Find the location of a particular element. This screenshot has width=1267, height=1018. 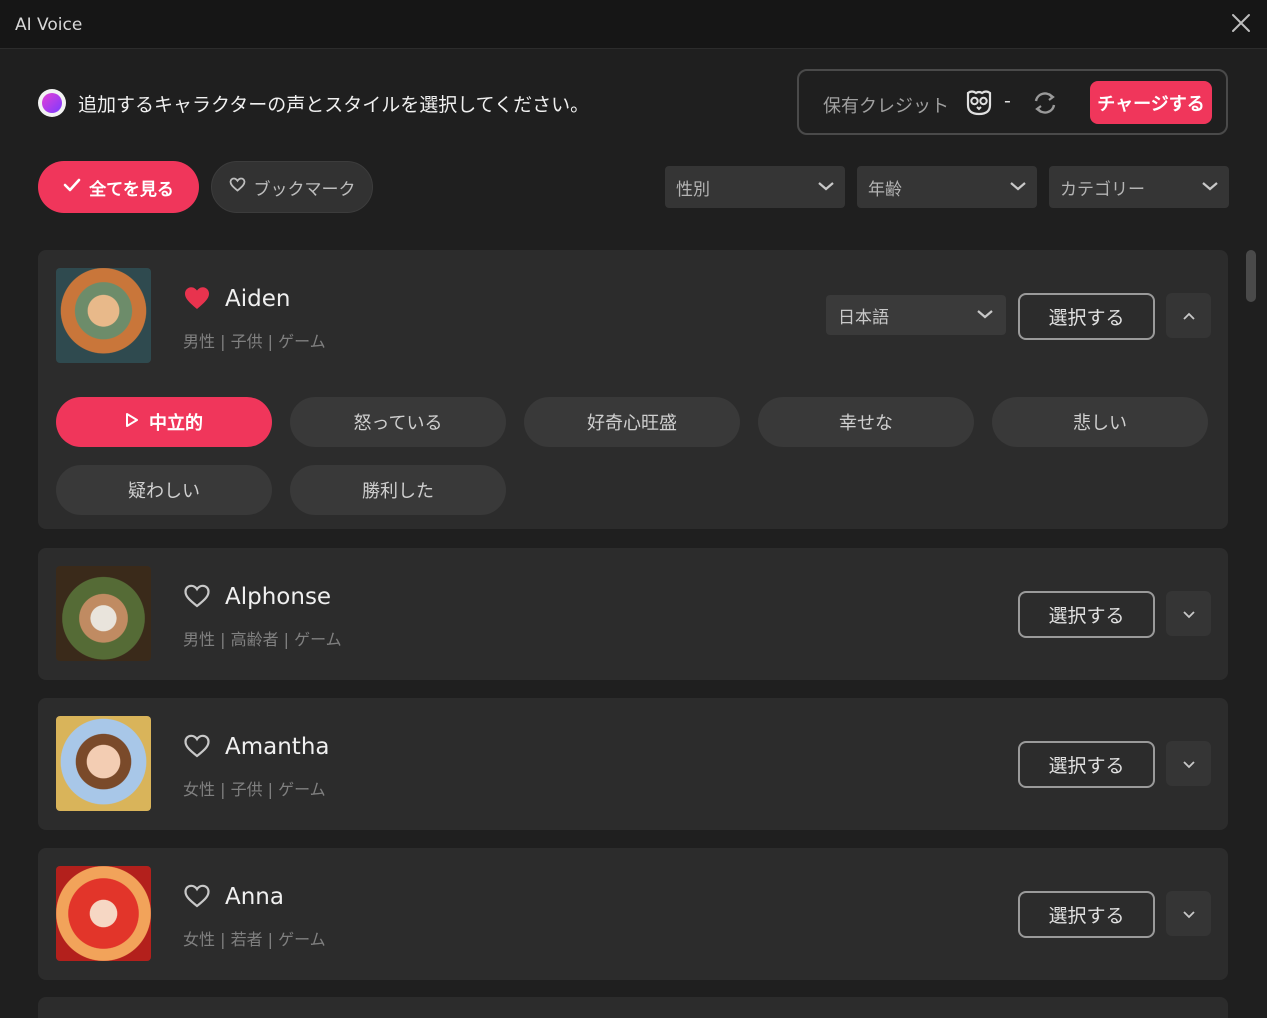

tab-bookmark-label: ブックマーク is located at coordinates (304, 189).